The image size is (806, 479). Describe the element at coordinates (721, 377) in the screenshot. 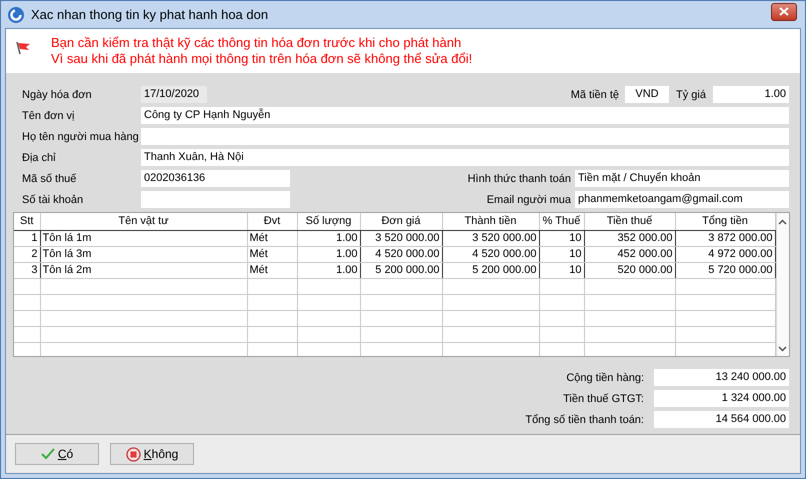

I see `total-field: 13 240 000.00` at that location.